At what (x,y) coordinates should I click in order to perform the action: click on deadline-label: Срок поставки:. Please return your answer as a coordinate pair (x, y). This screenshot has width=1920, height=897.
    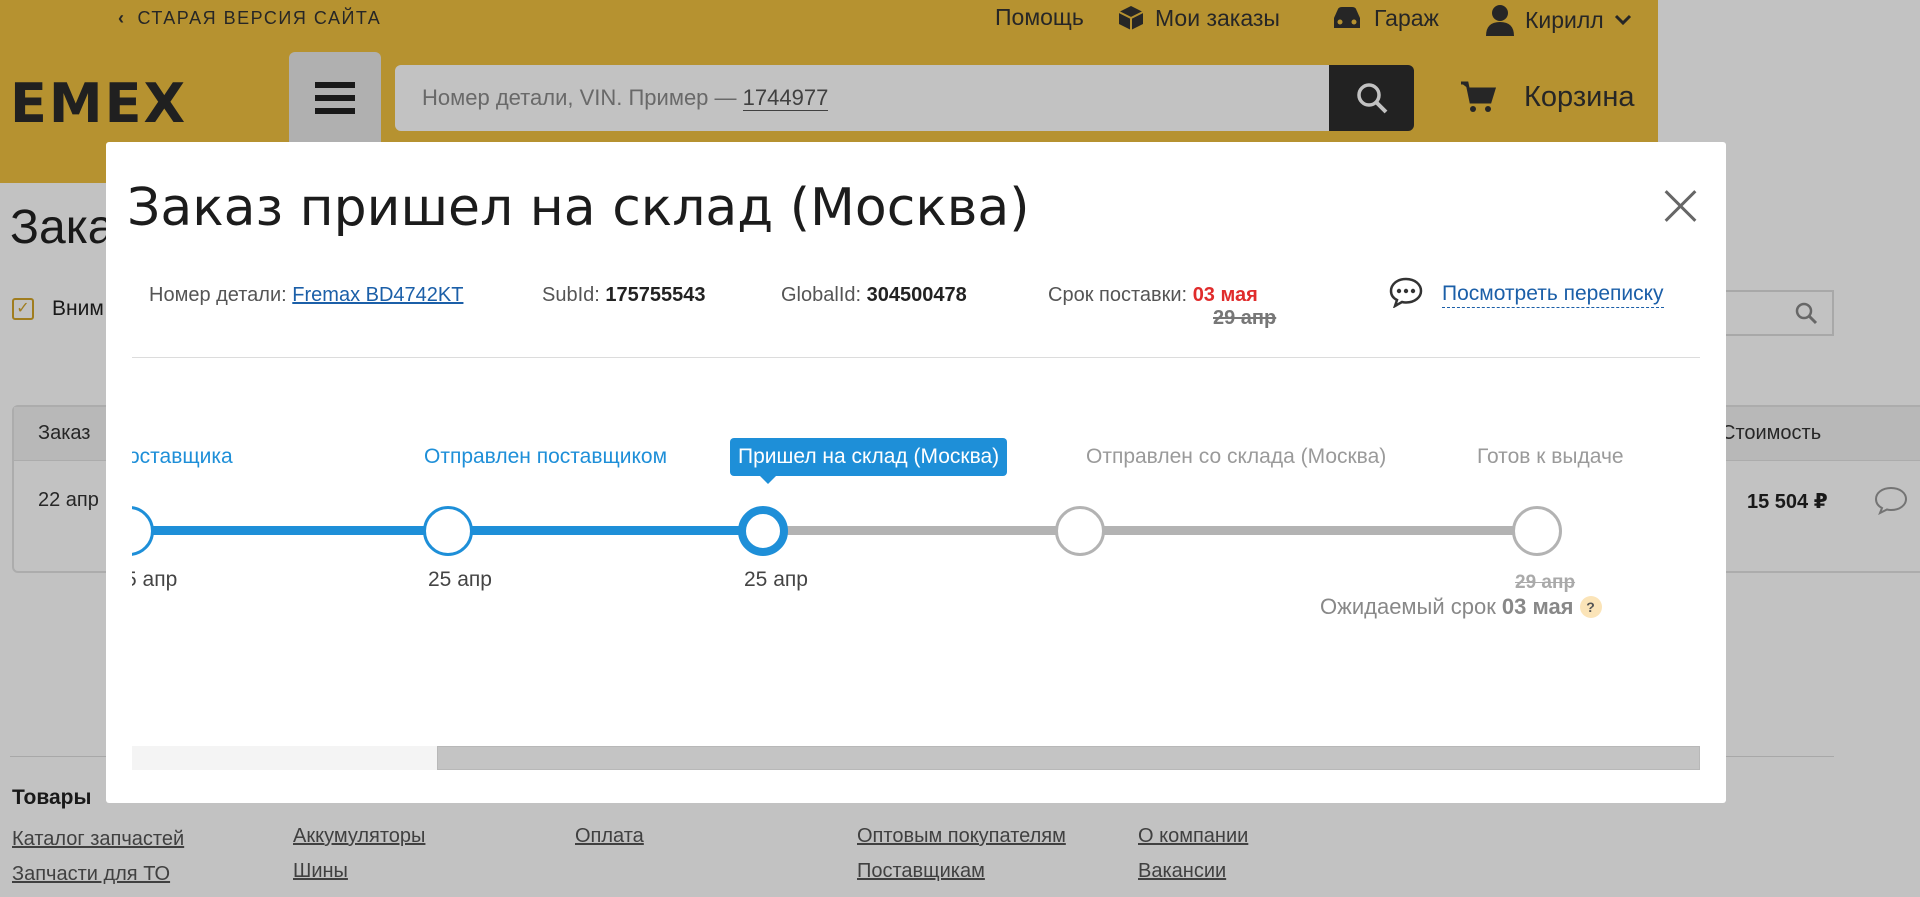
    Looking at the image, I should click on (1118, 295).